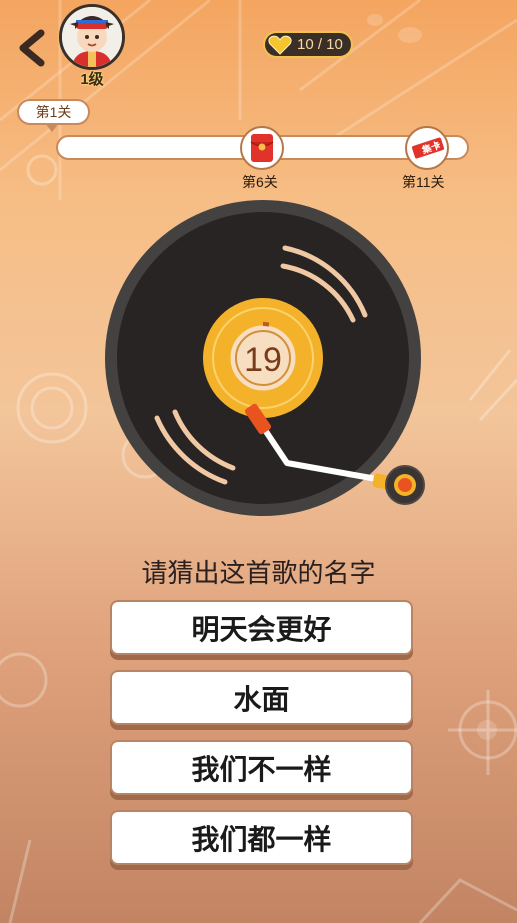  I want to click on milestone-stage-11: 集卡, so click(427, 148).